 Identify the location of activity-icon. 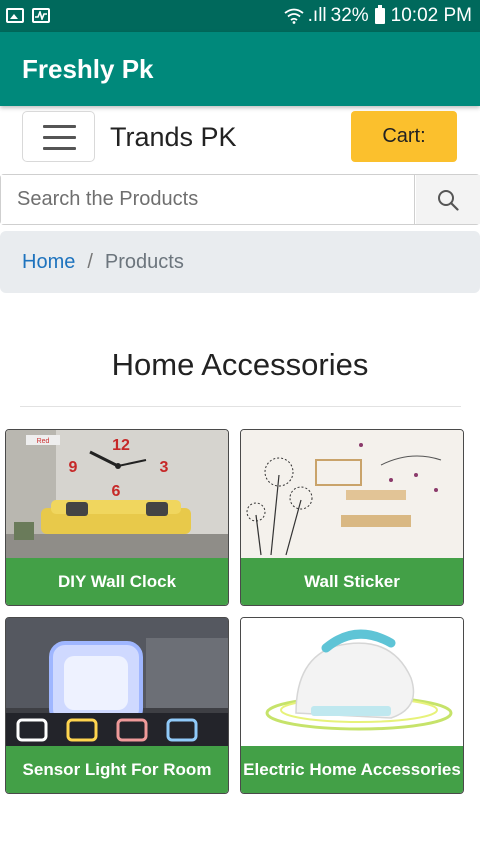
(41, 15).